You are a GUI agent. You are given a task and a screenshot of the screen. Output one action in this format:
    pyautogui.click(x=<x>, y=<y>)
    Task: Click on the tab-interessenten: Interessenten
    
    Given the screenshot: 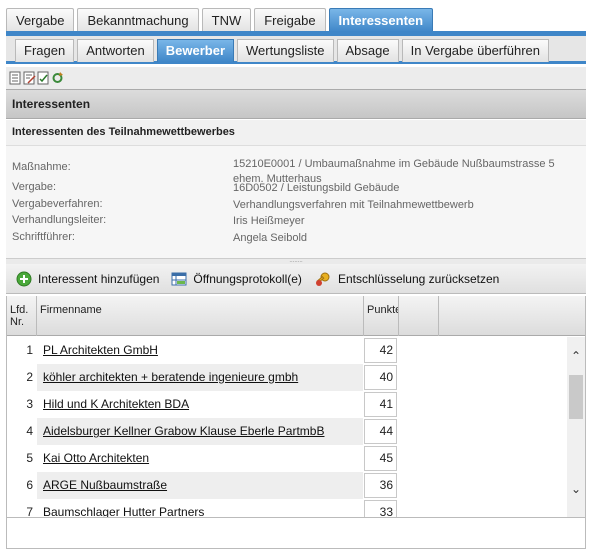 What is the action you would take?
    pyautogui.click(x=381, y=20)
    